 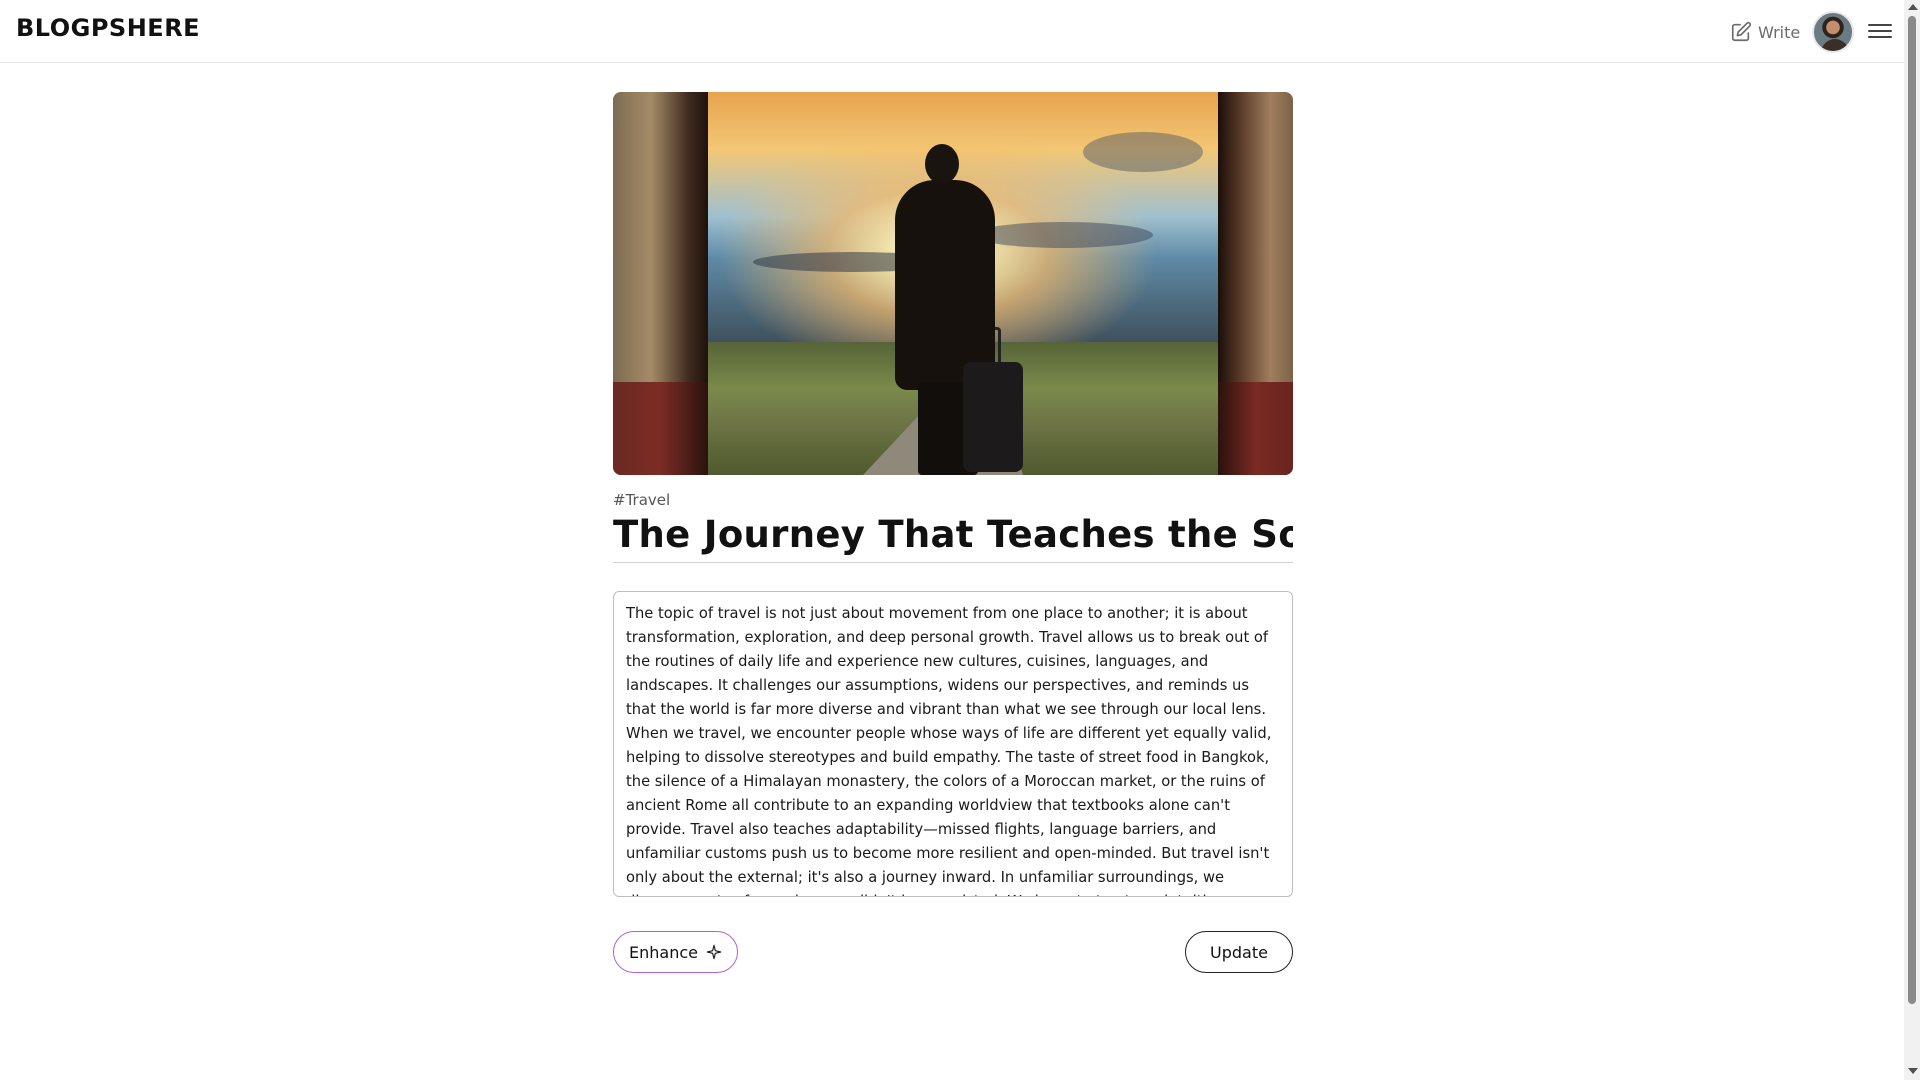 What do you see at coordinates (1833, 32) in the screenshot?
I see `avatar` at bounding box center [1833, 32].